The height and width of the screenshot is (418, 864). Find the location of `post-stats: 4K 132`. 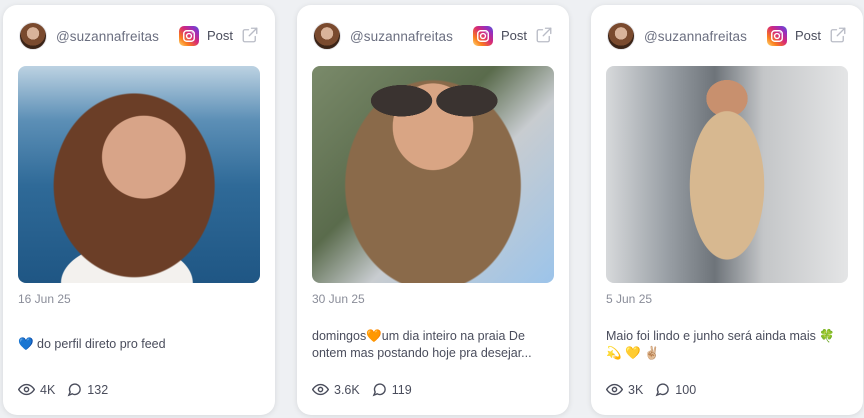

post-stats: 4K 132 is located at coordinates (69, 389).